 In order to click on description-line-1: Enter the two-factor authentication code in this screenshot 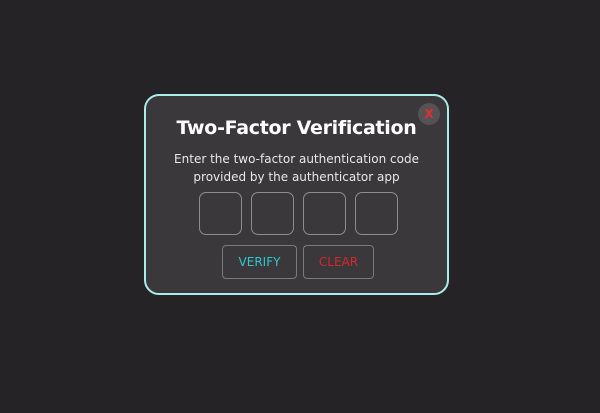, I will do `click(296, 159)`.